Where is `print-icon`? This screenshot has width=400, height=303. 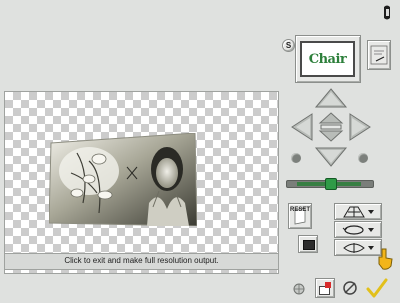
print-icon is located at coordinates (379, 55).